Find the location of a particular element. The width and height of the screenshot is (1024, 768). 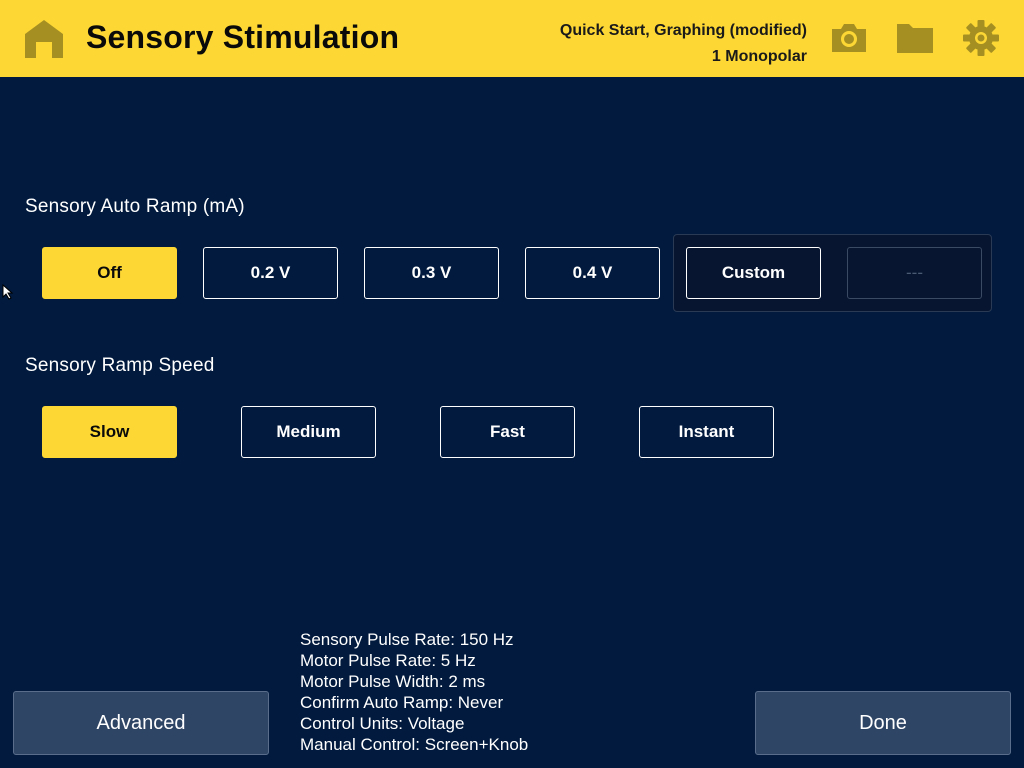

settings-button is located at coordinates (981, 38).